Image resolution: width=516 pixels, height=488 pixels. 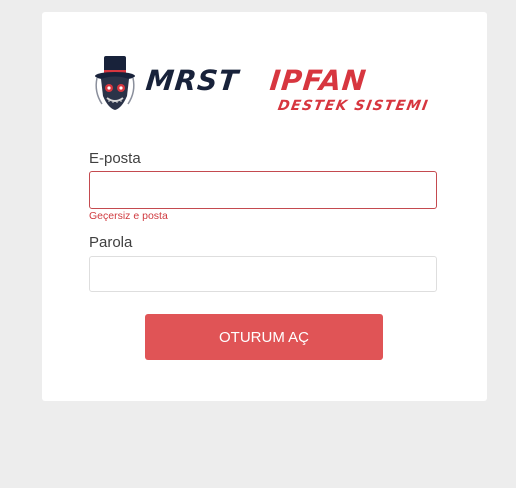 I want to click on top-hat-skull-icon, so click(x=115, y=83).